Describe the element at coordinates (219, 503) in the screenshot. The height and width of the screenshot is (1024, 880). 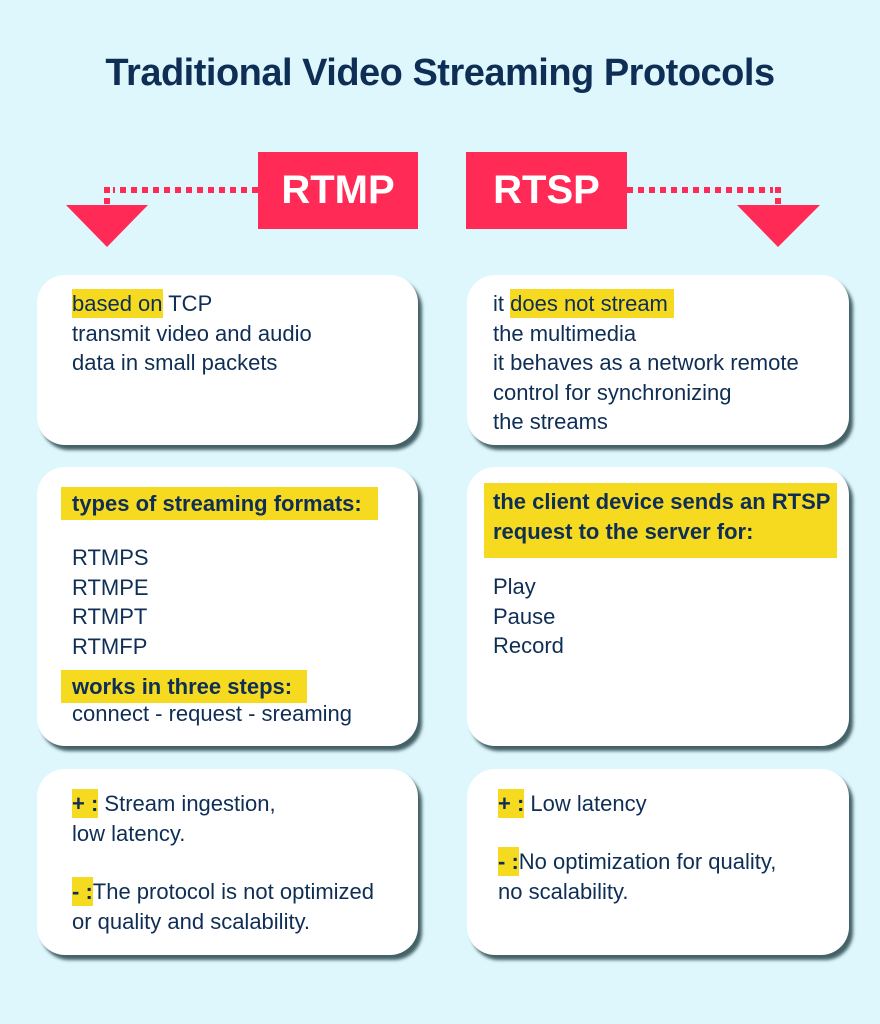
I see `rtmp-formats-heading: types of streaming formats:` at that location.